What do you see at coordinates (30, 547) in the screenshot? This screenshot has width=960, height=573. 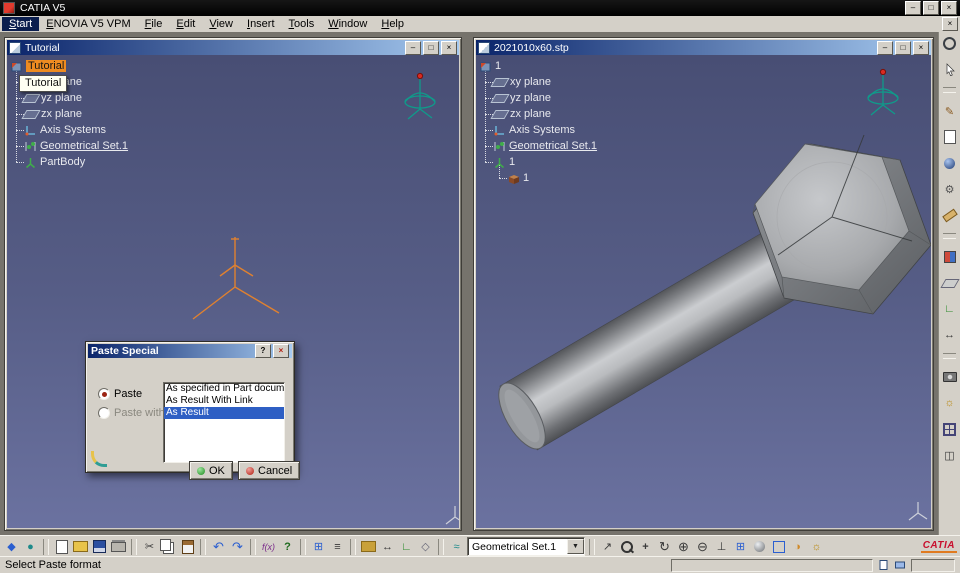 I see `browser-icon: ●` at bounding box center [30, 547].